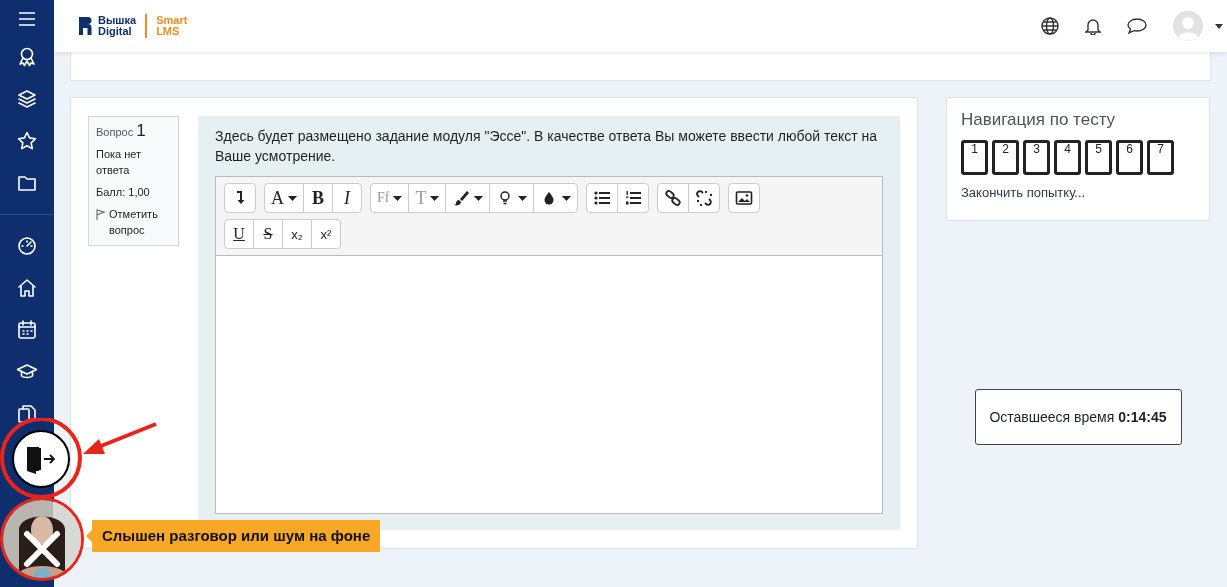  I want to click on numbers-icon, so click(633, 198).